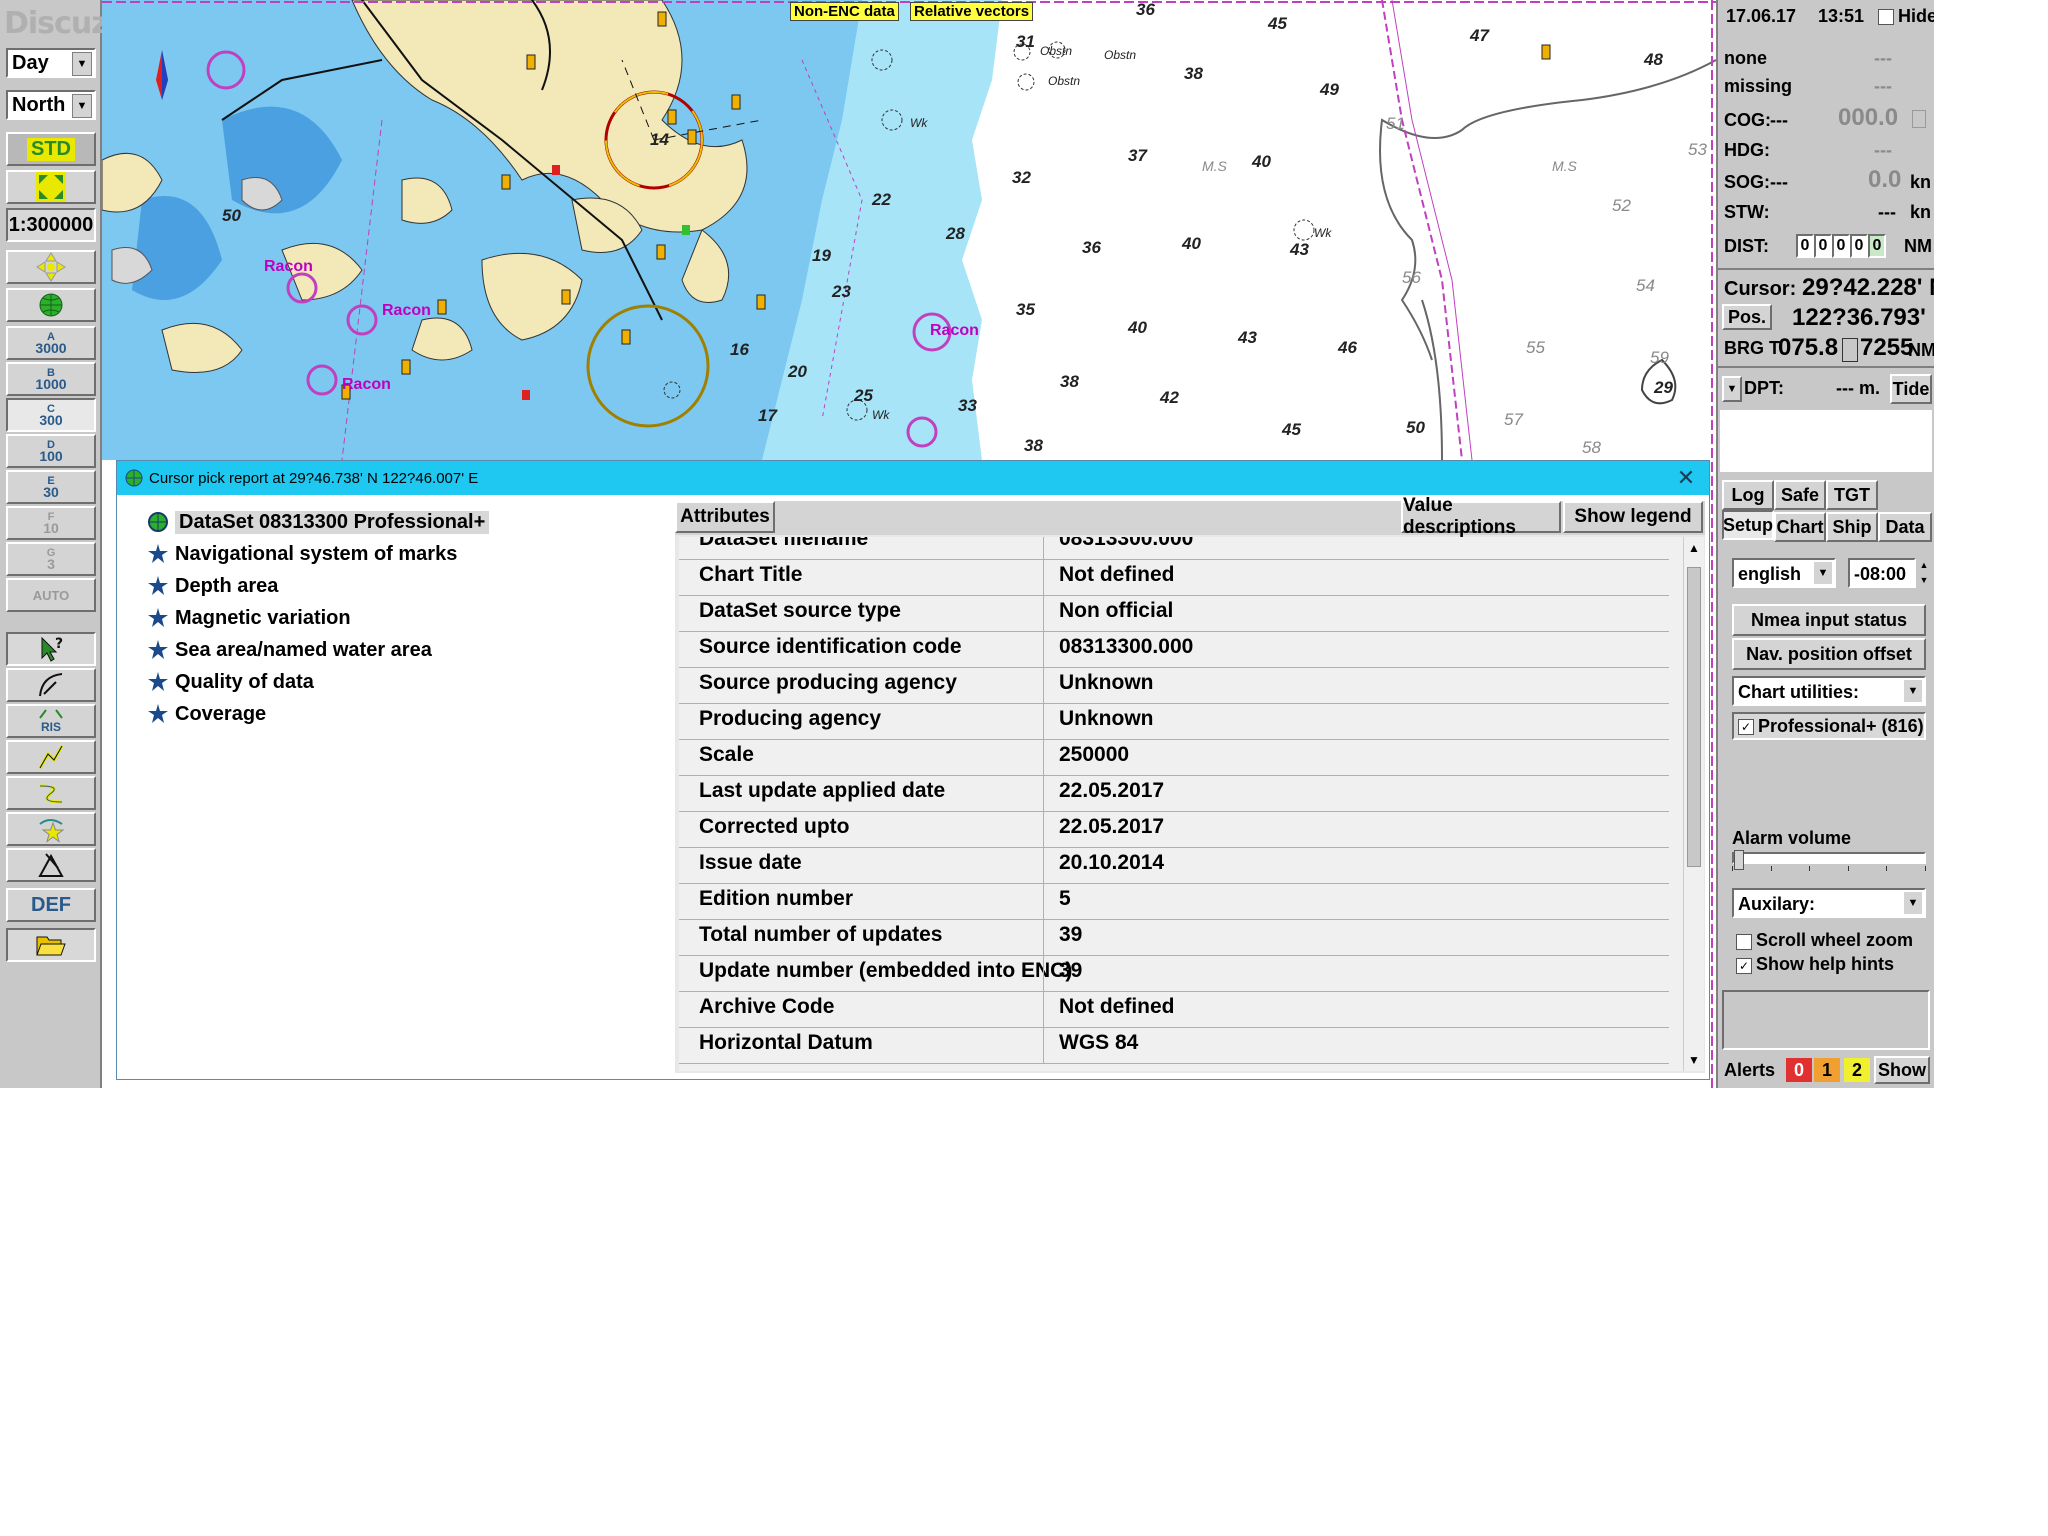  What do you see at coordinates (1633, 517) in the screenshot?
I see `show-legend-button: Show legend` at bounding box center [1633, 517].